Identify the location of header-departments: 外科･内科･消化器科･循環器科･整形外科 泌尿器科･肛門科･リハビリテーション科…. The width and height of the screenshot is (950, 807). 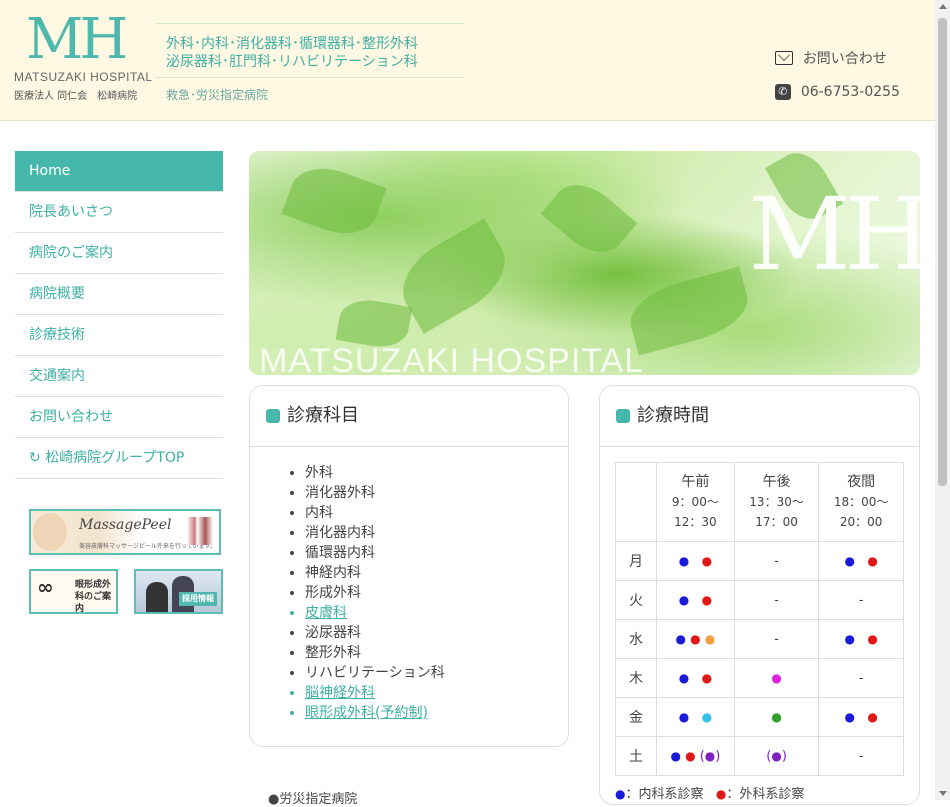
(310, 63).